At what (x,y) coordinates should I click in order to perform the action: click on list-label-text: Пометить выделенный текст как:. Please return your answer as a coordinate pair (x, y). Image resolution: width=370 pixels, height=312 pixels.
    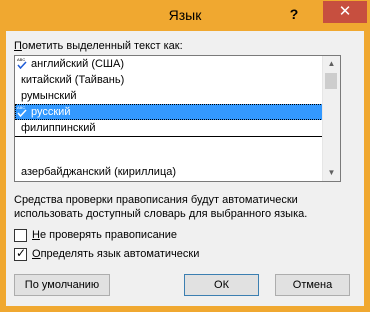
    Looking at the image, I should click on (98, 46).